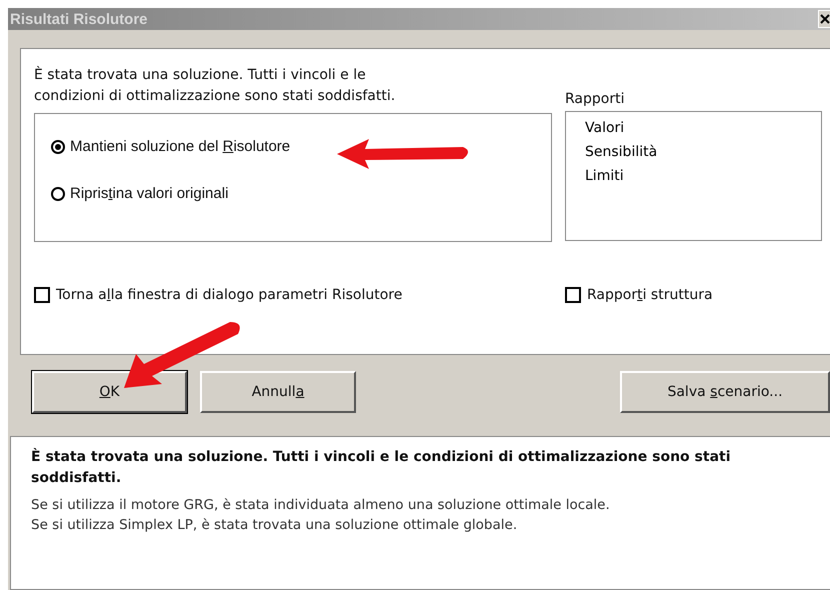 The height and width of the screenshot is (590, 830). I want to click on checkbox-option: Rapporti struttura, so click(639, 295).